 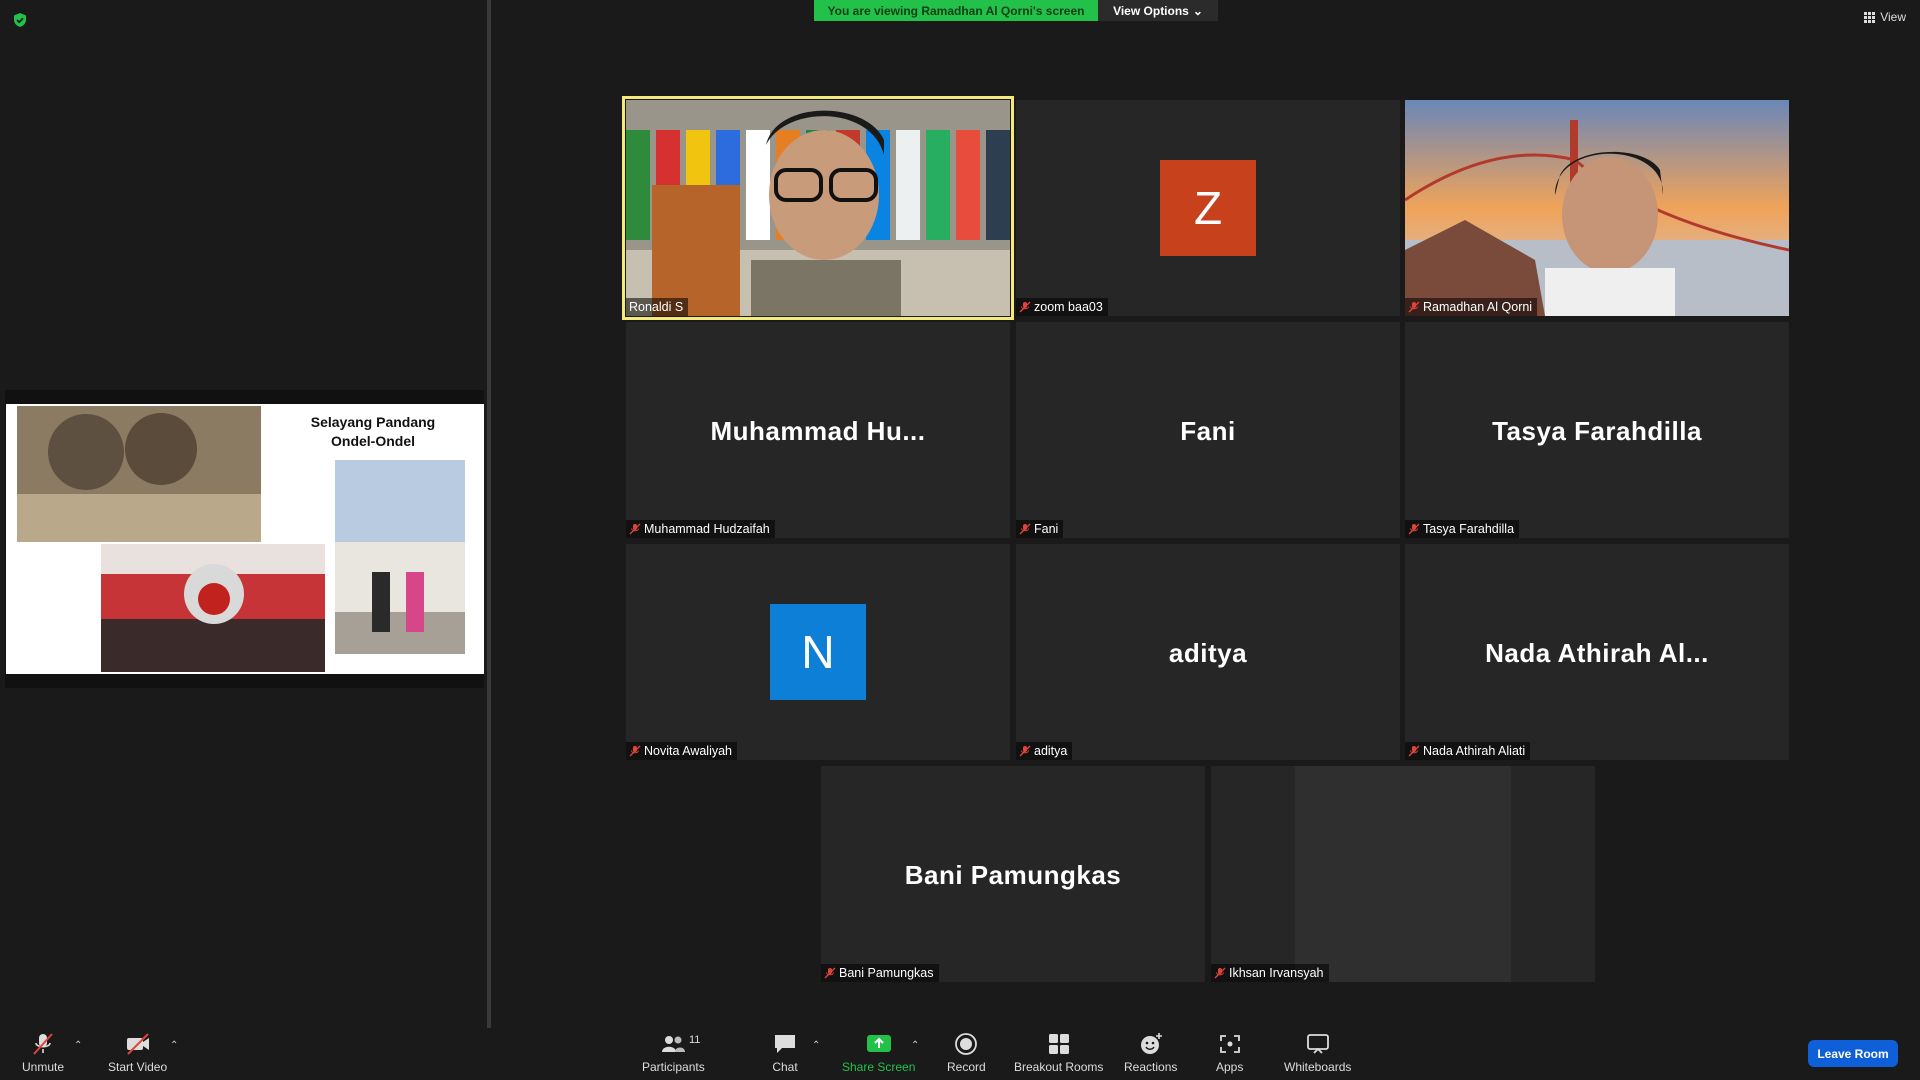 I want to click on video-options-caret-icon: ⌃, so click(x=174, y=1045).